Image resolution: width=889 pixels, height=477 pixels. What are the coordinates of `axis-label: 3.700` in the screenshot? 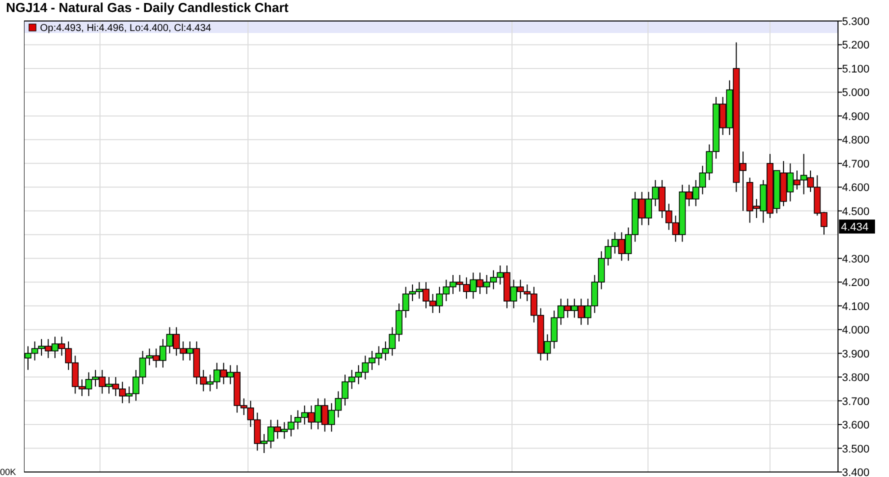 It's located at (856, 402).